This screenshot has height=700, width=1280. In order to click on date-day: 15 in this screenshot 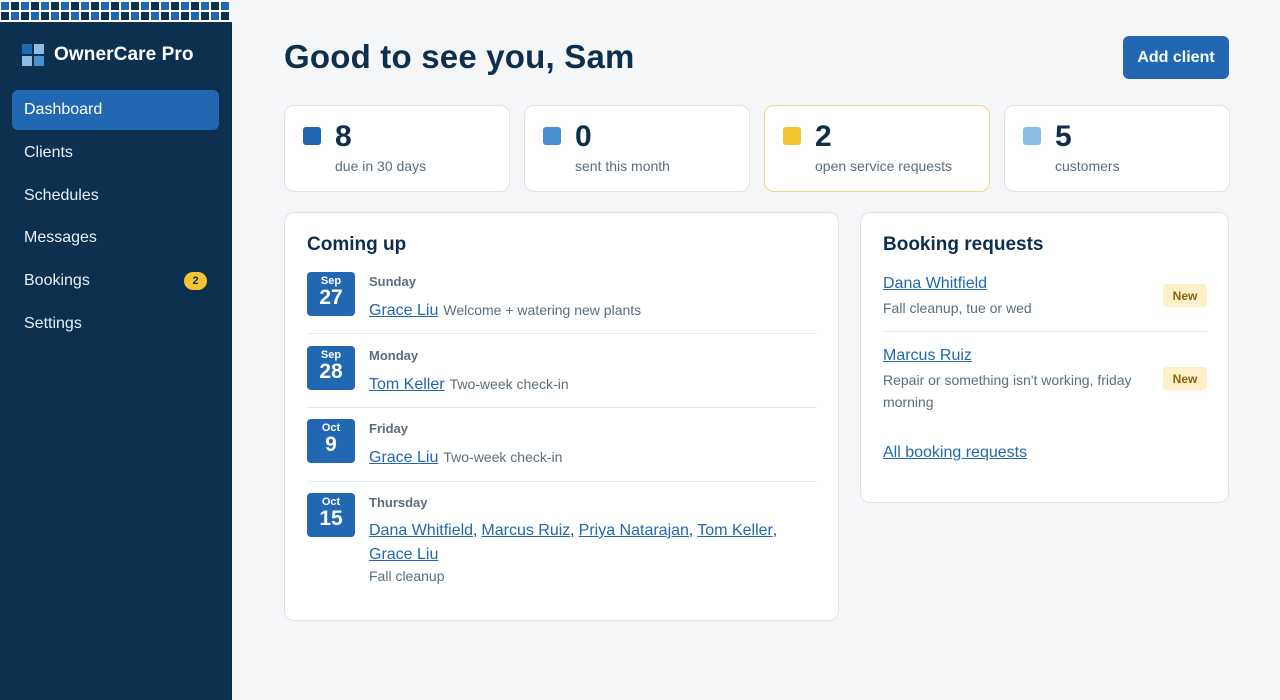, I will do `click(331, 518)`.